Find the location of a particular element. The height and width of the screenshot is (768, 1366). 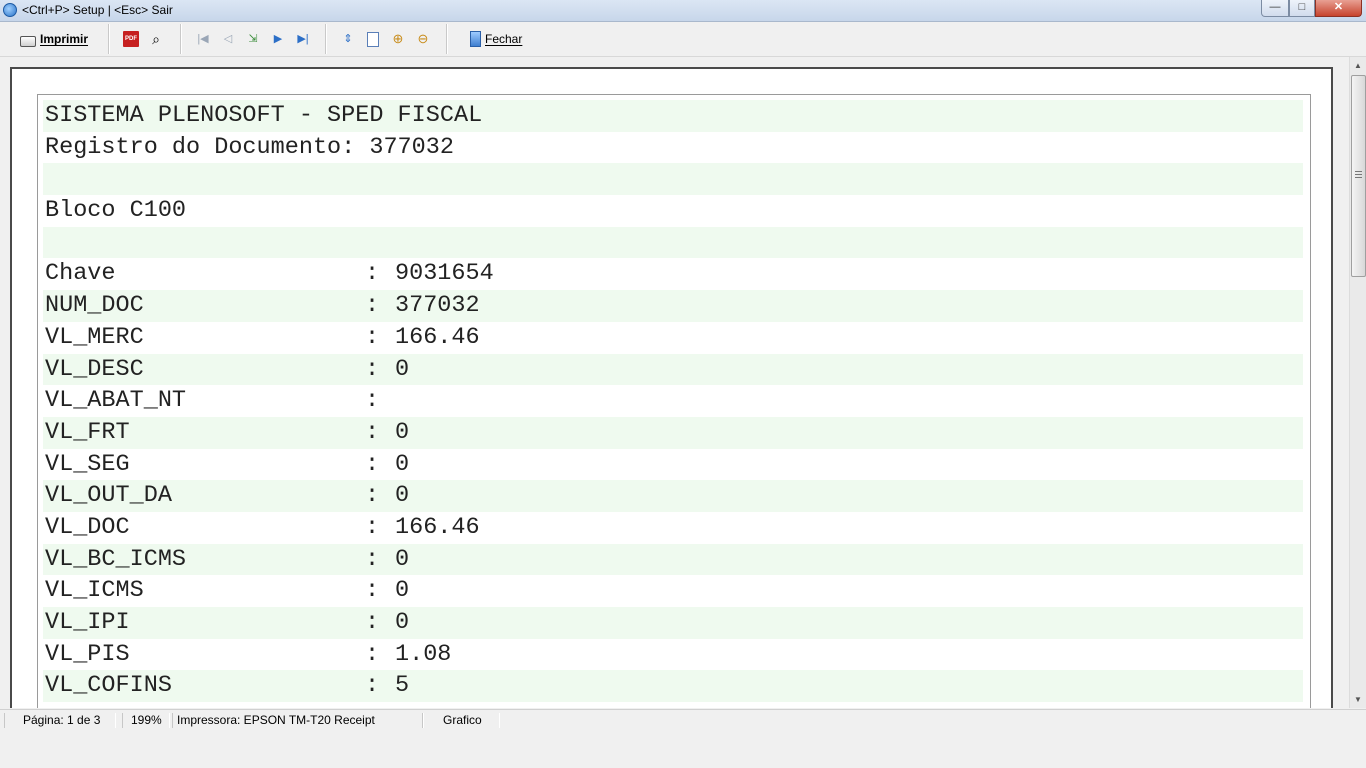

binoculars-icon: ⌕ is located at coordinates (156, 39).